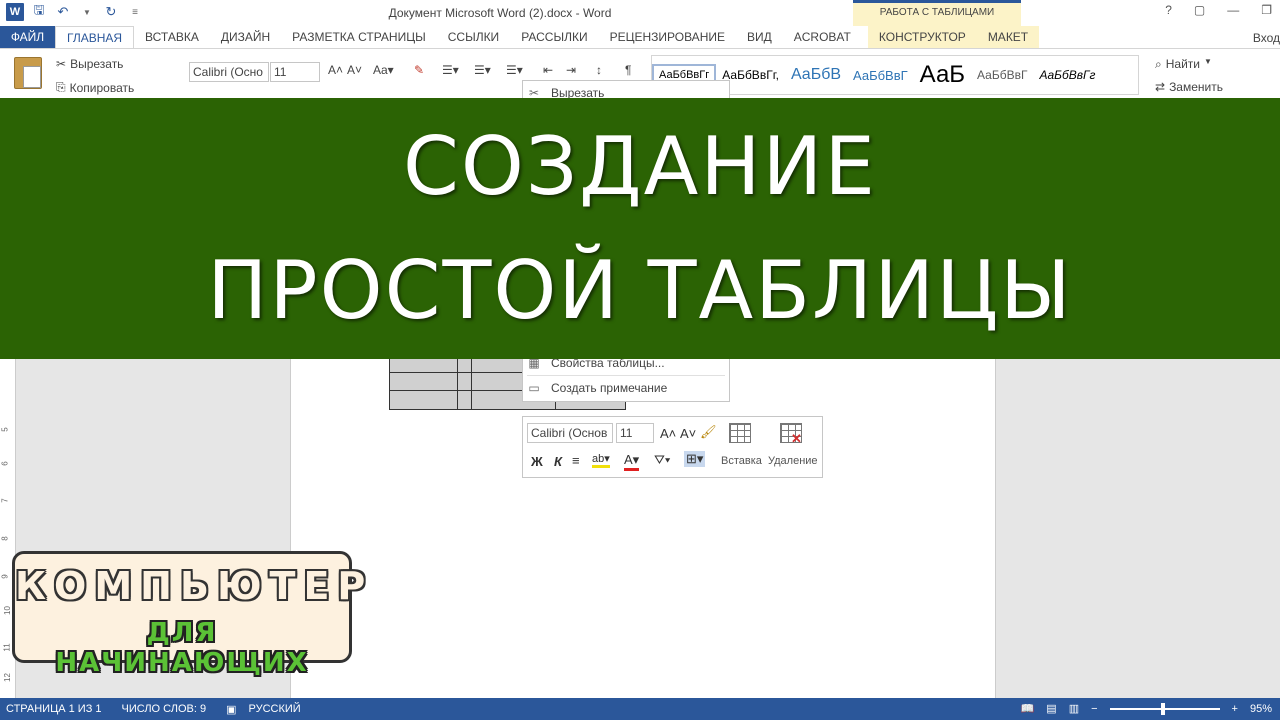 The height and width of the screenshot is (720, 1280). Describe the element at coordinates (1168, 10) in the screenshot. I see `help-button: ?` at that location.